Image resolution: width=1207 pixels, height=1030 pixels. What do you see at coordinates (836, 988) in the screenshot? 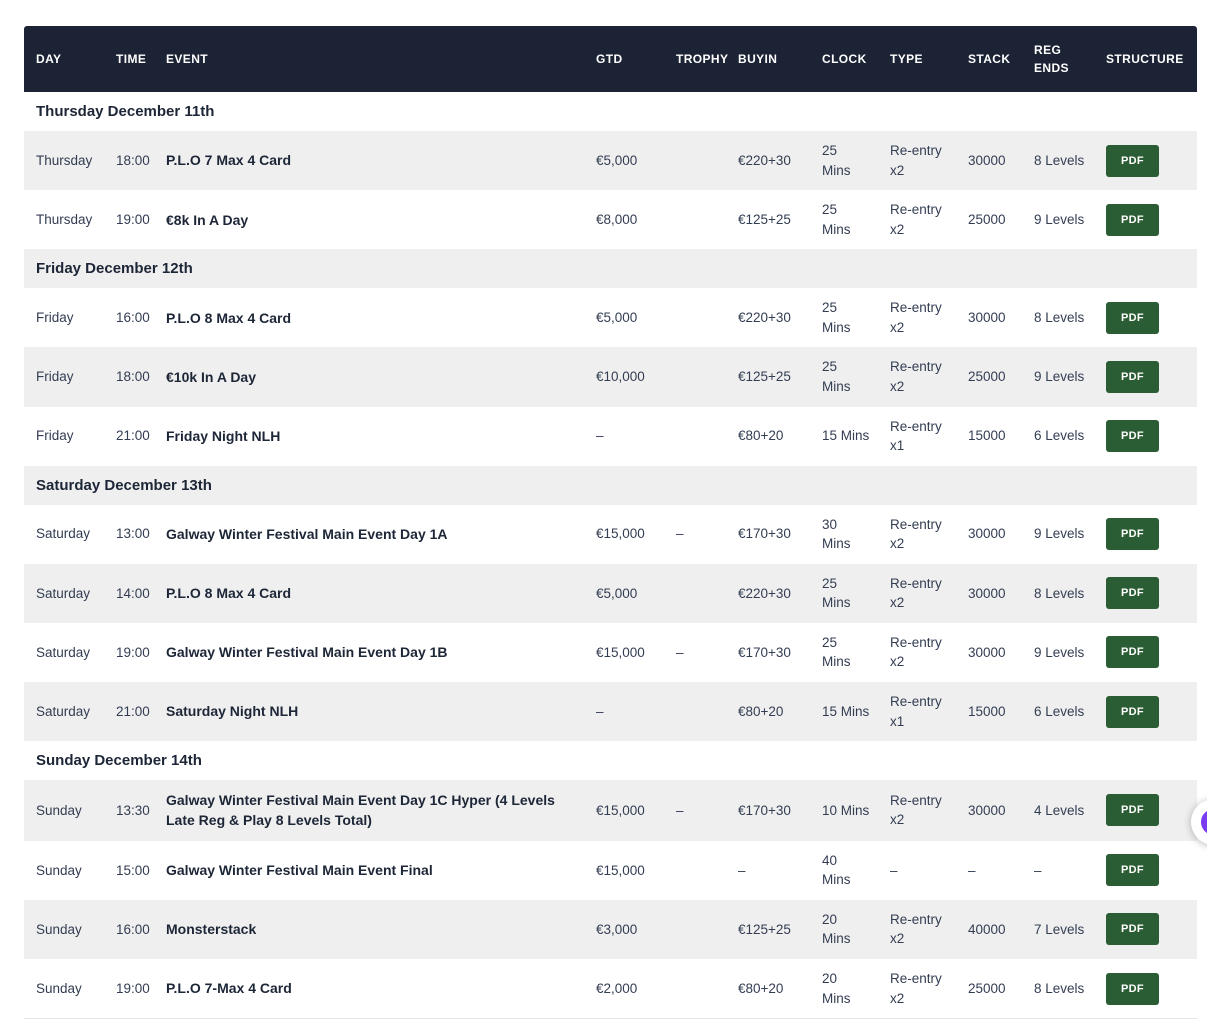
I see `cell-clock: 20 Mins` at bounding box center [836, 988].